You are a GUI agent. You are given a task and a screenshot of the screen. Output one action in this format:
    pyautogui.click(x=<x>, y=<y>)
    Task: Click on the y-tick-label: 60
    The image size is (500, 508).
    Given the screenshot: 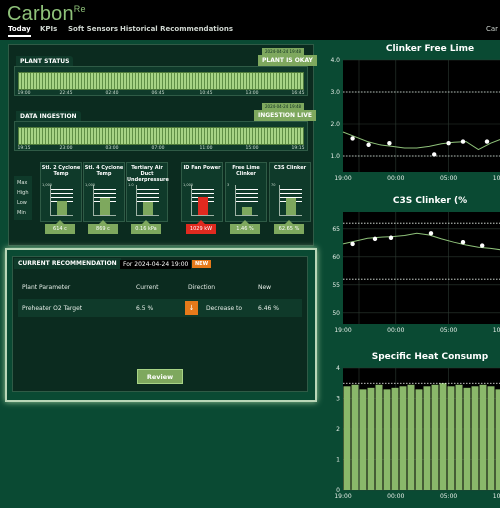 What is the action you would take?
    pyautogui.click(x=336, y=257)
    